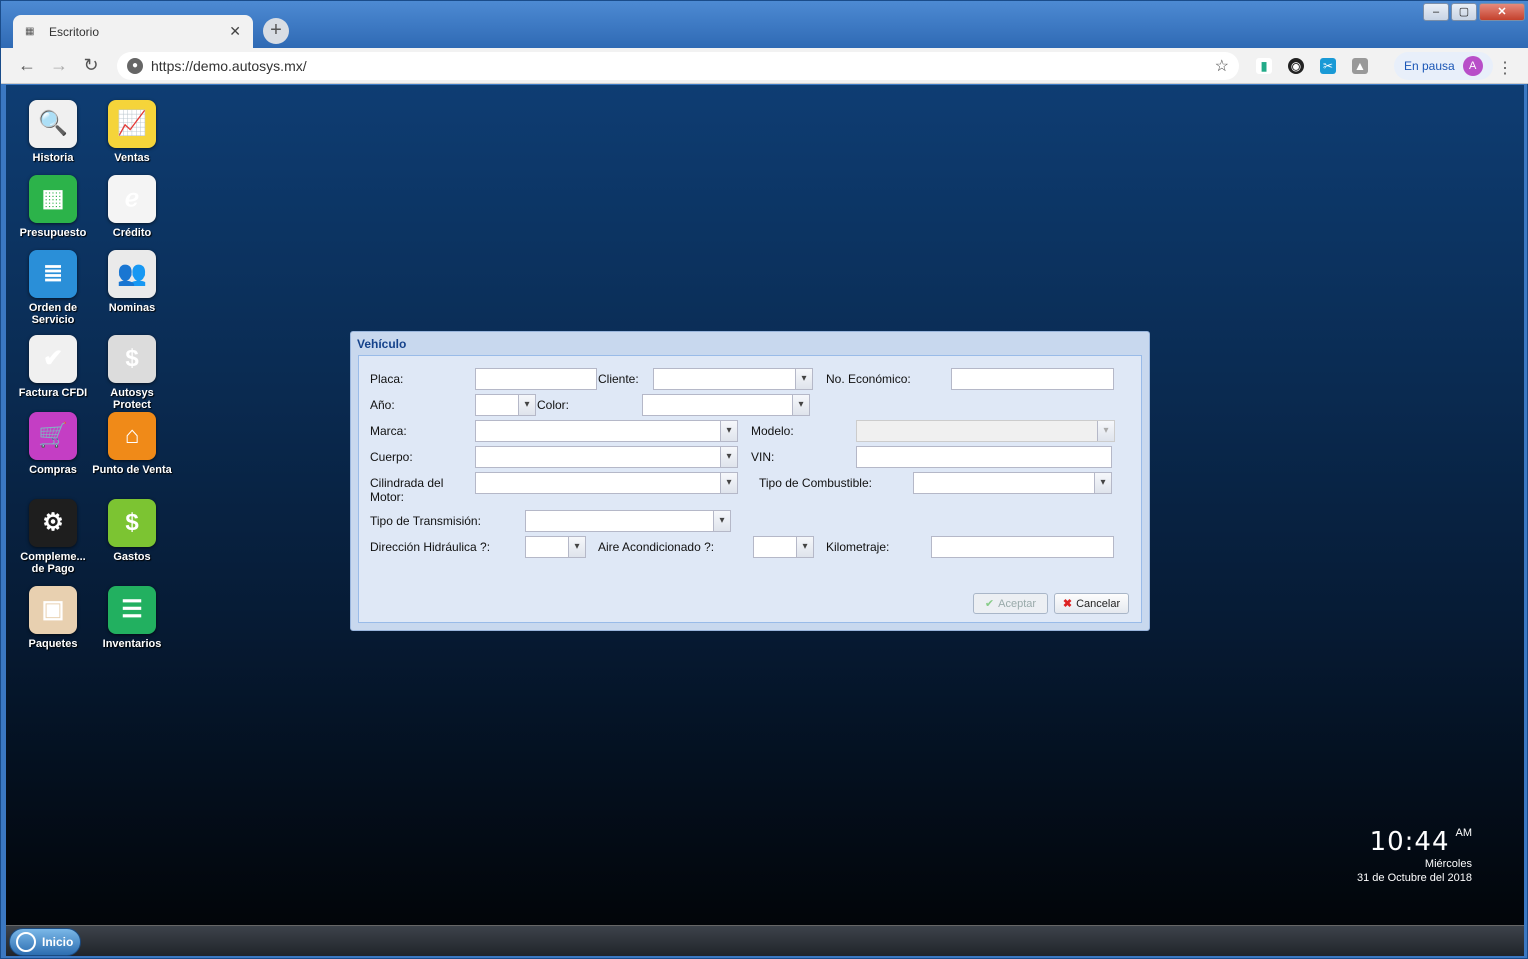 The height and width of the screenshot is (959, 1528). What do you see at coordinates (733, 379) in the screenshot?
I see `cliente-combo: ▾` at bounding box center [733, 379].